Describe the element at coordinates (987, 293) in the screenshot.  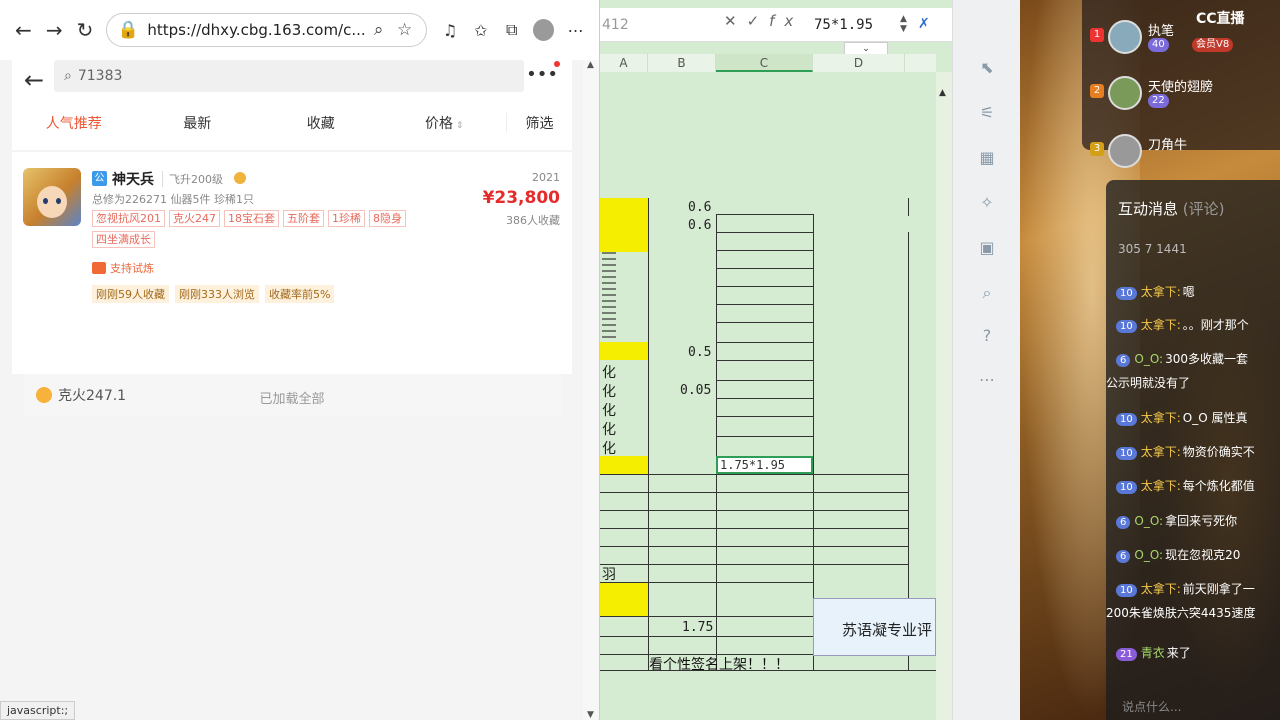
I see `search-doc-icon: ⌕` at that location.